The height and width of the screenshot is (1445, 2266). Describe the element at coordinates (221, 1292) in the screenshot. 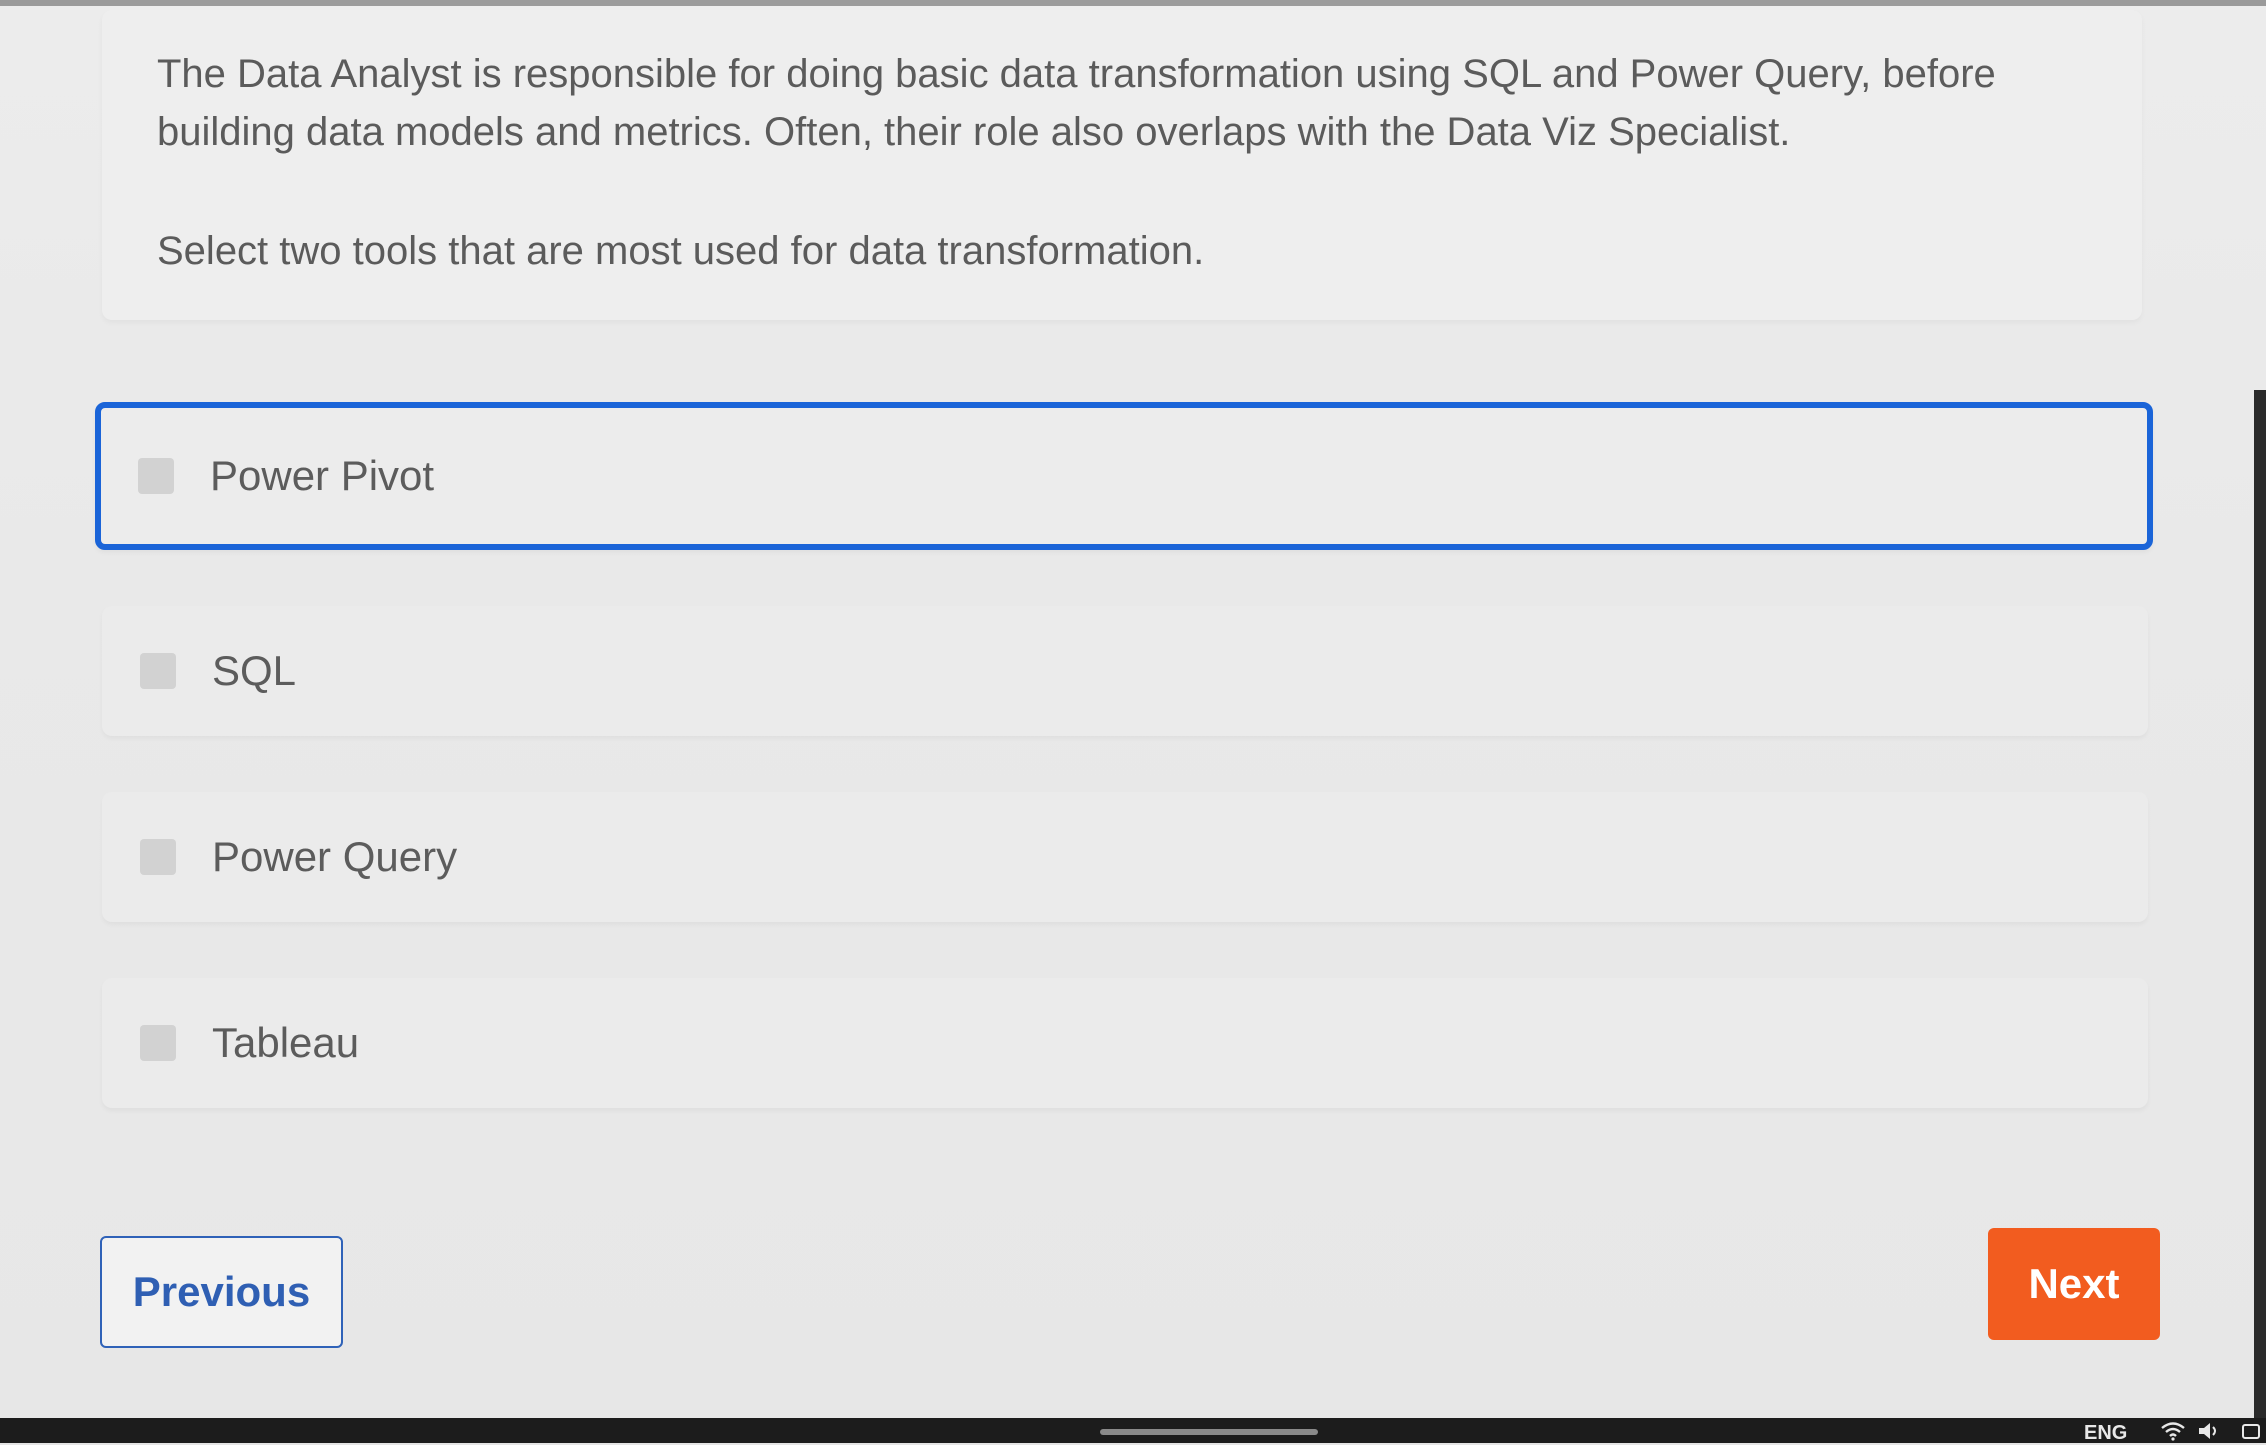

I see `previous-button: Previous` at that location.